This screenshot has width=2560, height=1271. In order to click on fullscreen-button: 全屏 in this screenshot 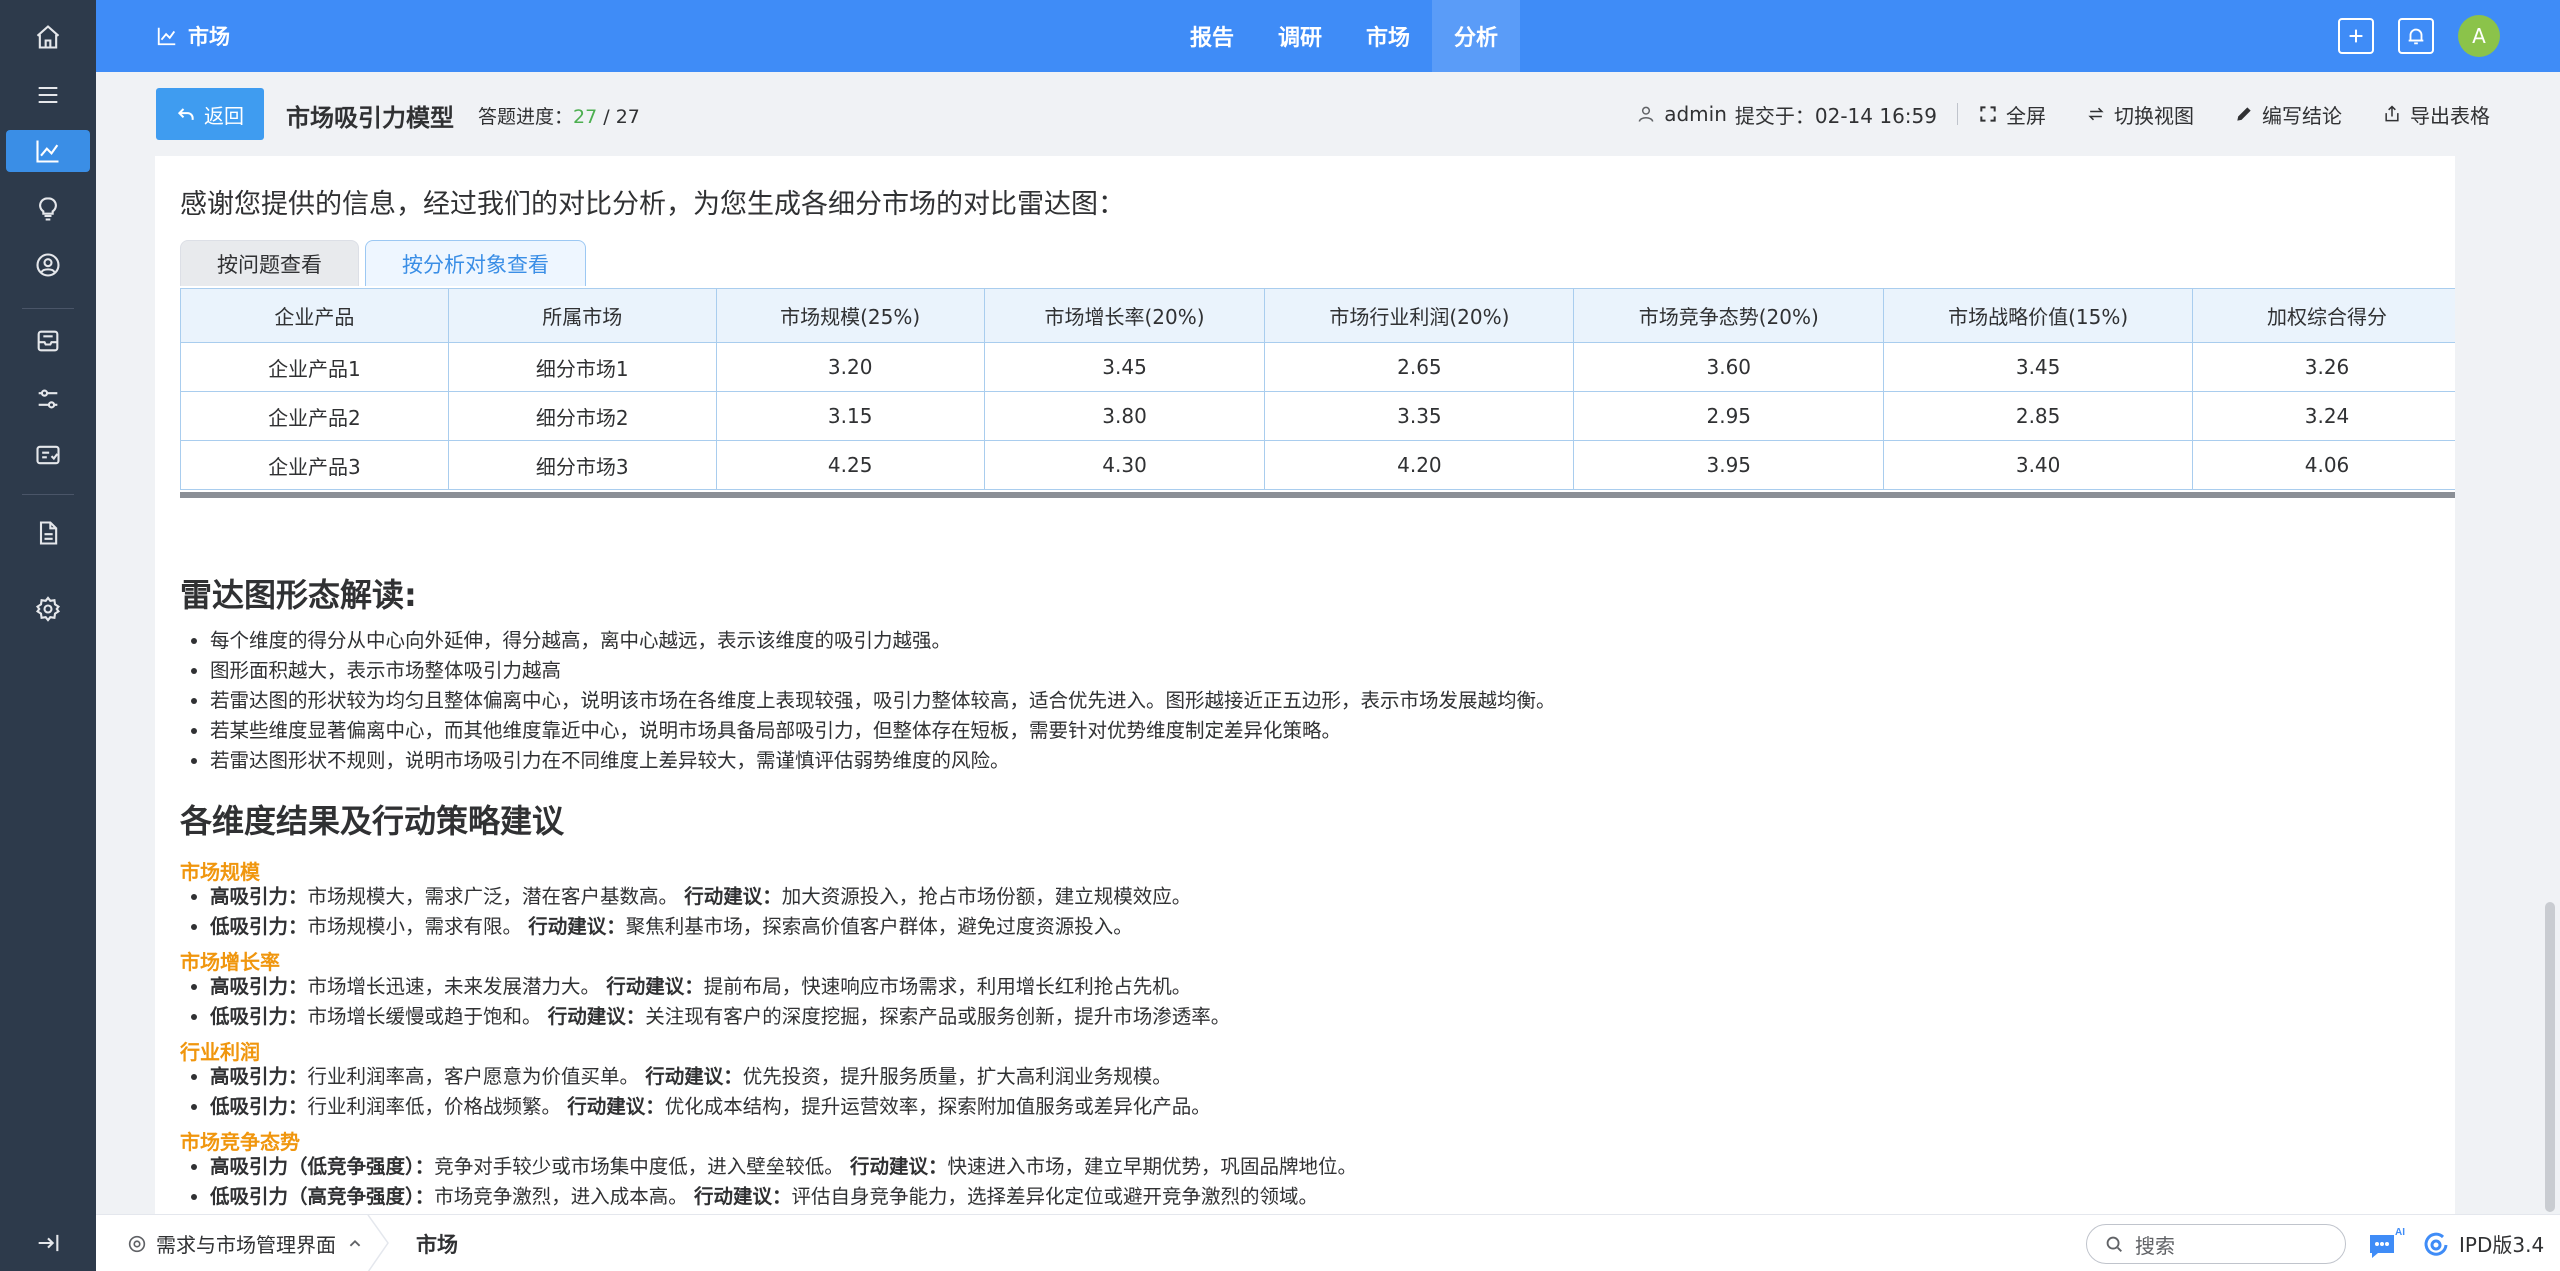, I will do `click(2012, 114)`.